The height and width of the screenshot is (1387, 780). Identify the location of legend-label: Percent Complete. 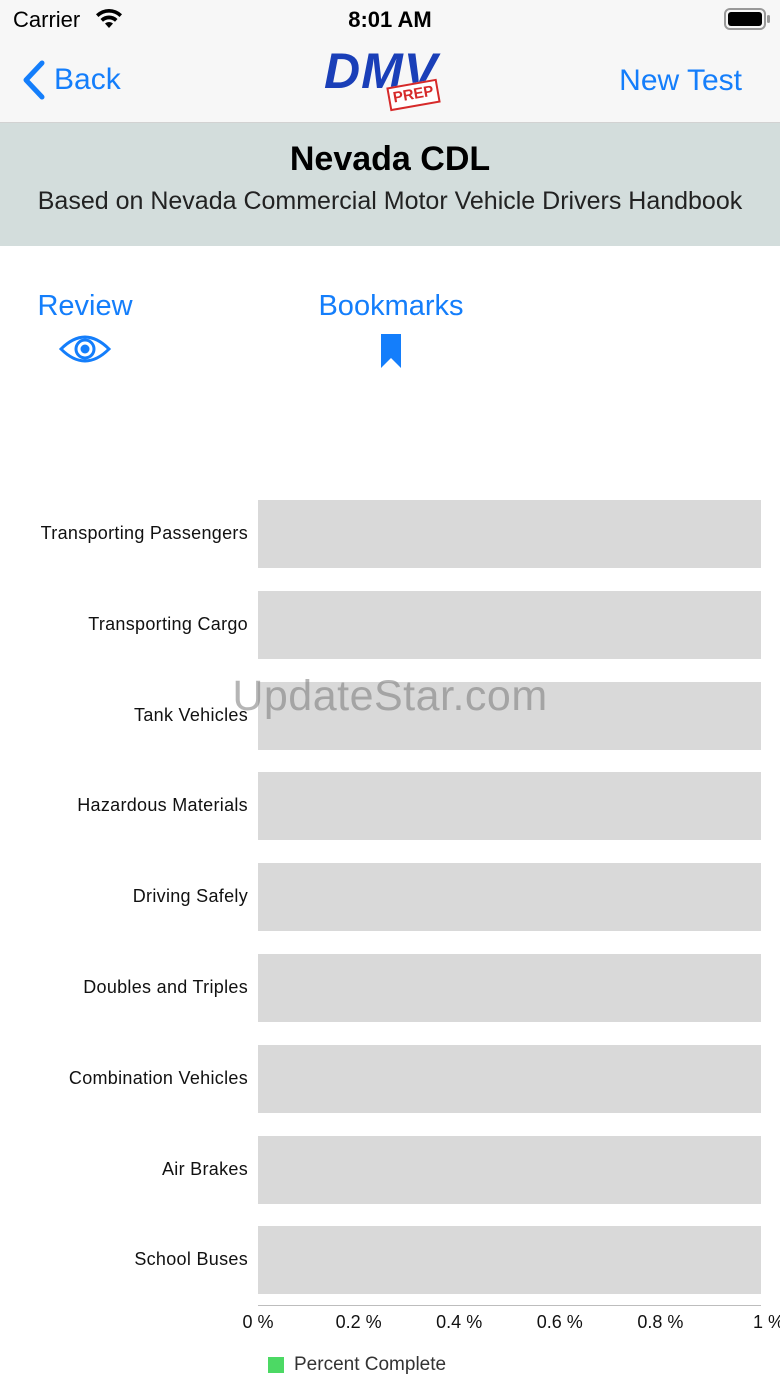
(370, 1364).